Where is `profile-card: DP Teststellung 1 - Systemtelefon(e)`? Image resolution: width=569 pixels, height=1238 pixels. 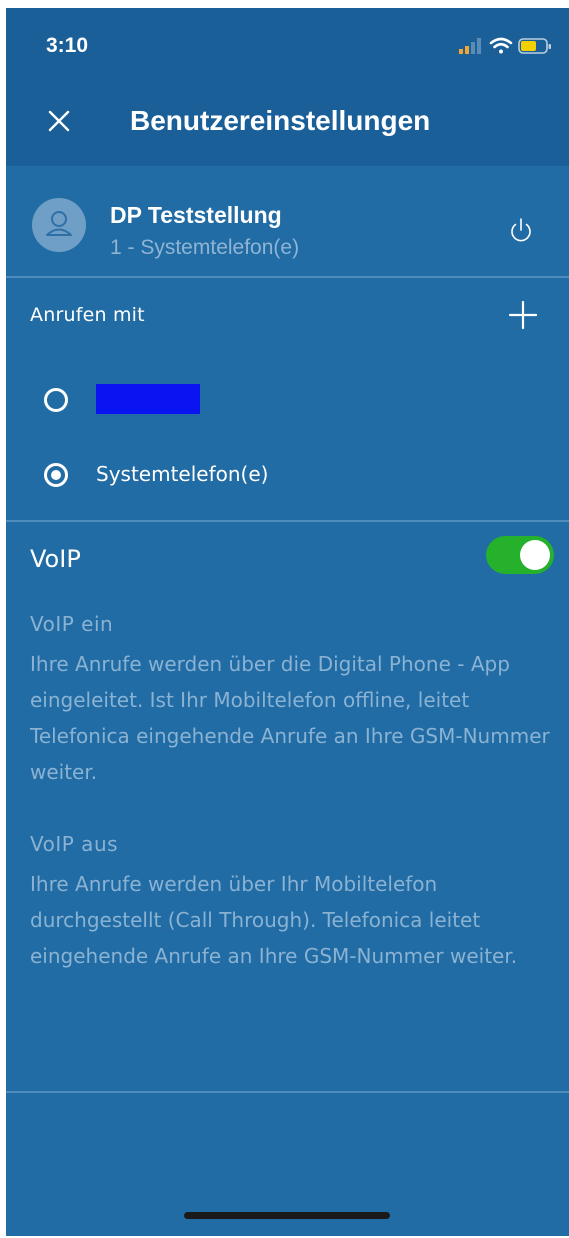 profile-card: DP Teststellung 1 - Systemtelefon(e) is located at coordinates (287, 222).